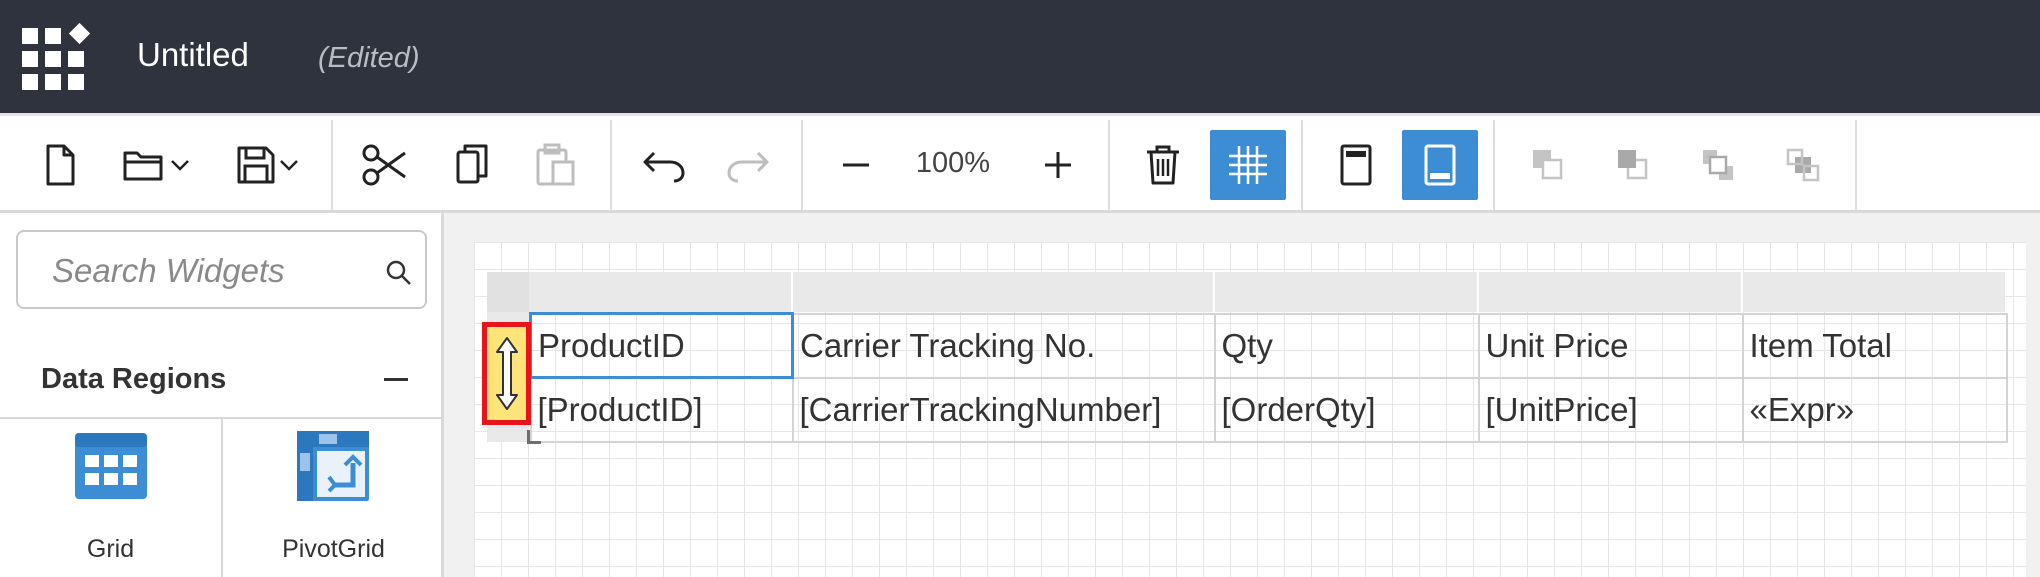 The height and width of the screenshot is (577, 2040). I want to click on undo-button, so click(664, 165).